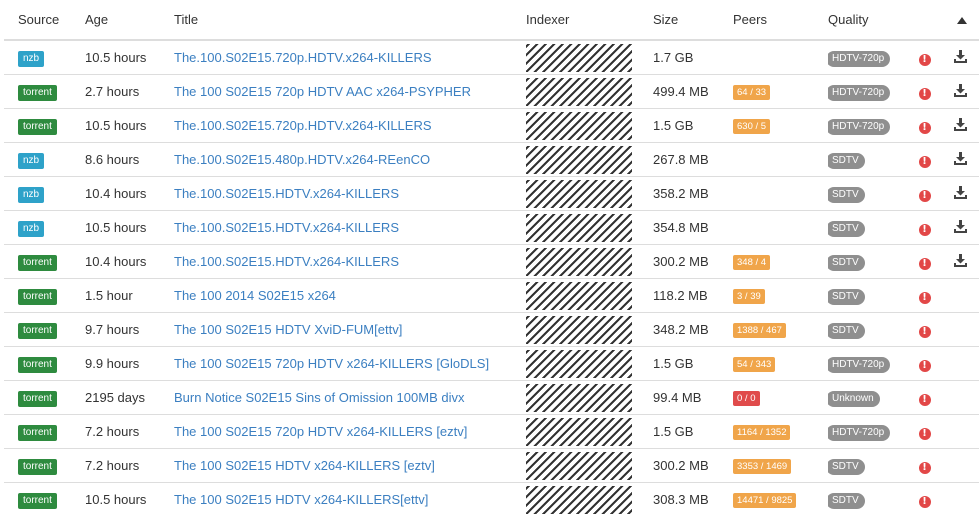 The image size is (979, 530). I want to click on release-size: 267.8 MB, so click(693, 159).